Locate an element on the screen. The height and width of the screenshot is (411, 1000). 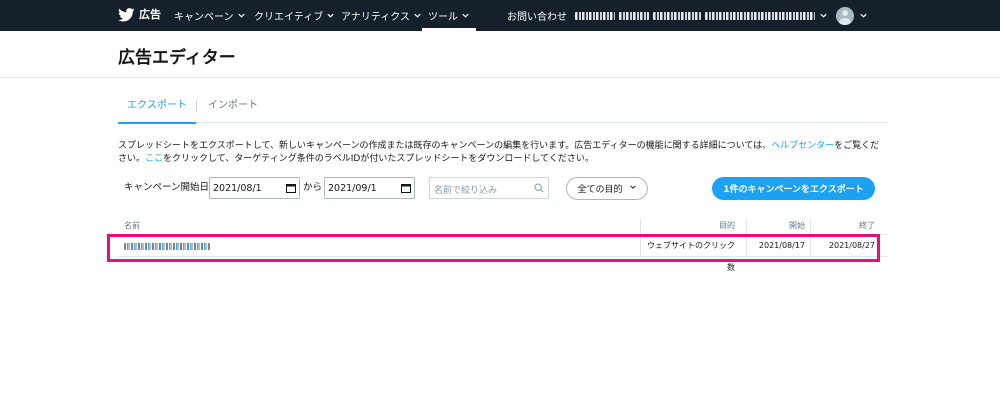
name-filter is located at coordinates (489, 189).